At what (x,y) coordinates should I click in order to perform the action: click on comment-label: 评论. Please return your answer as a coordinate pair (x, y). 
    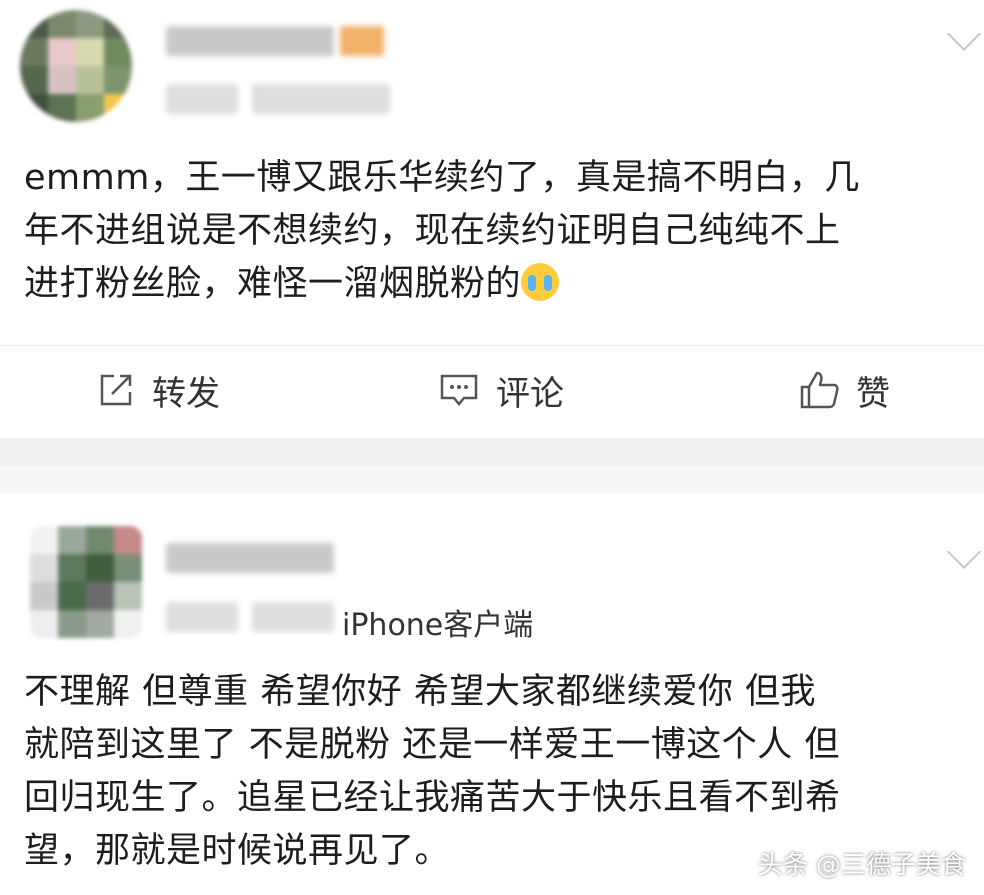
    Looking at the image, I should click on (530, 393).